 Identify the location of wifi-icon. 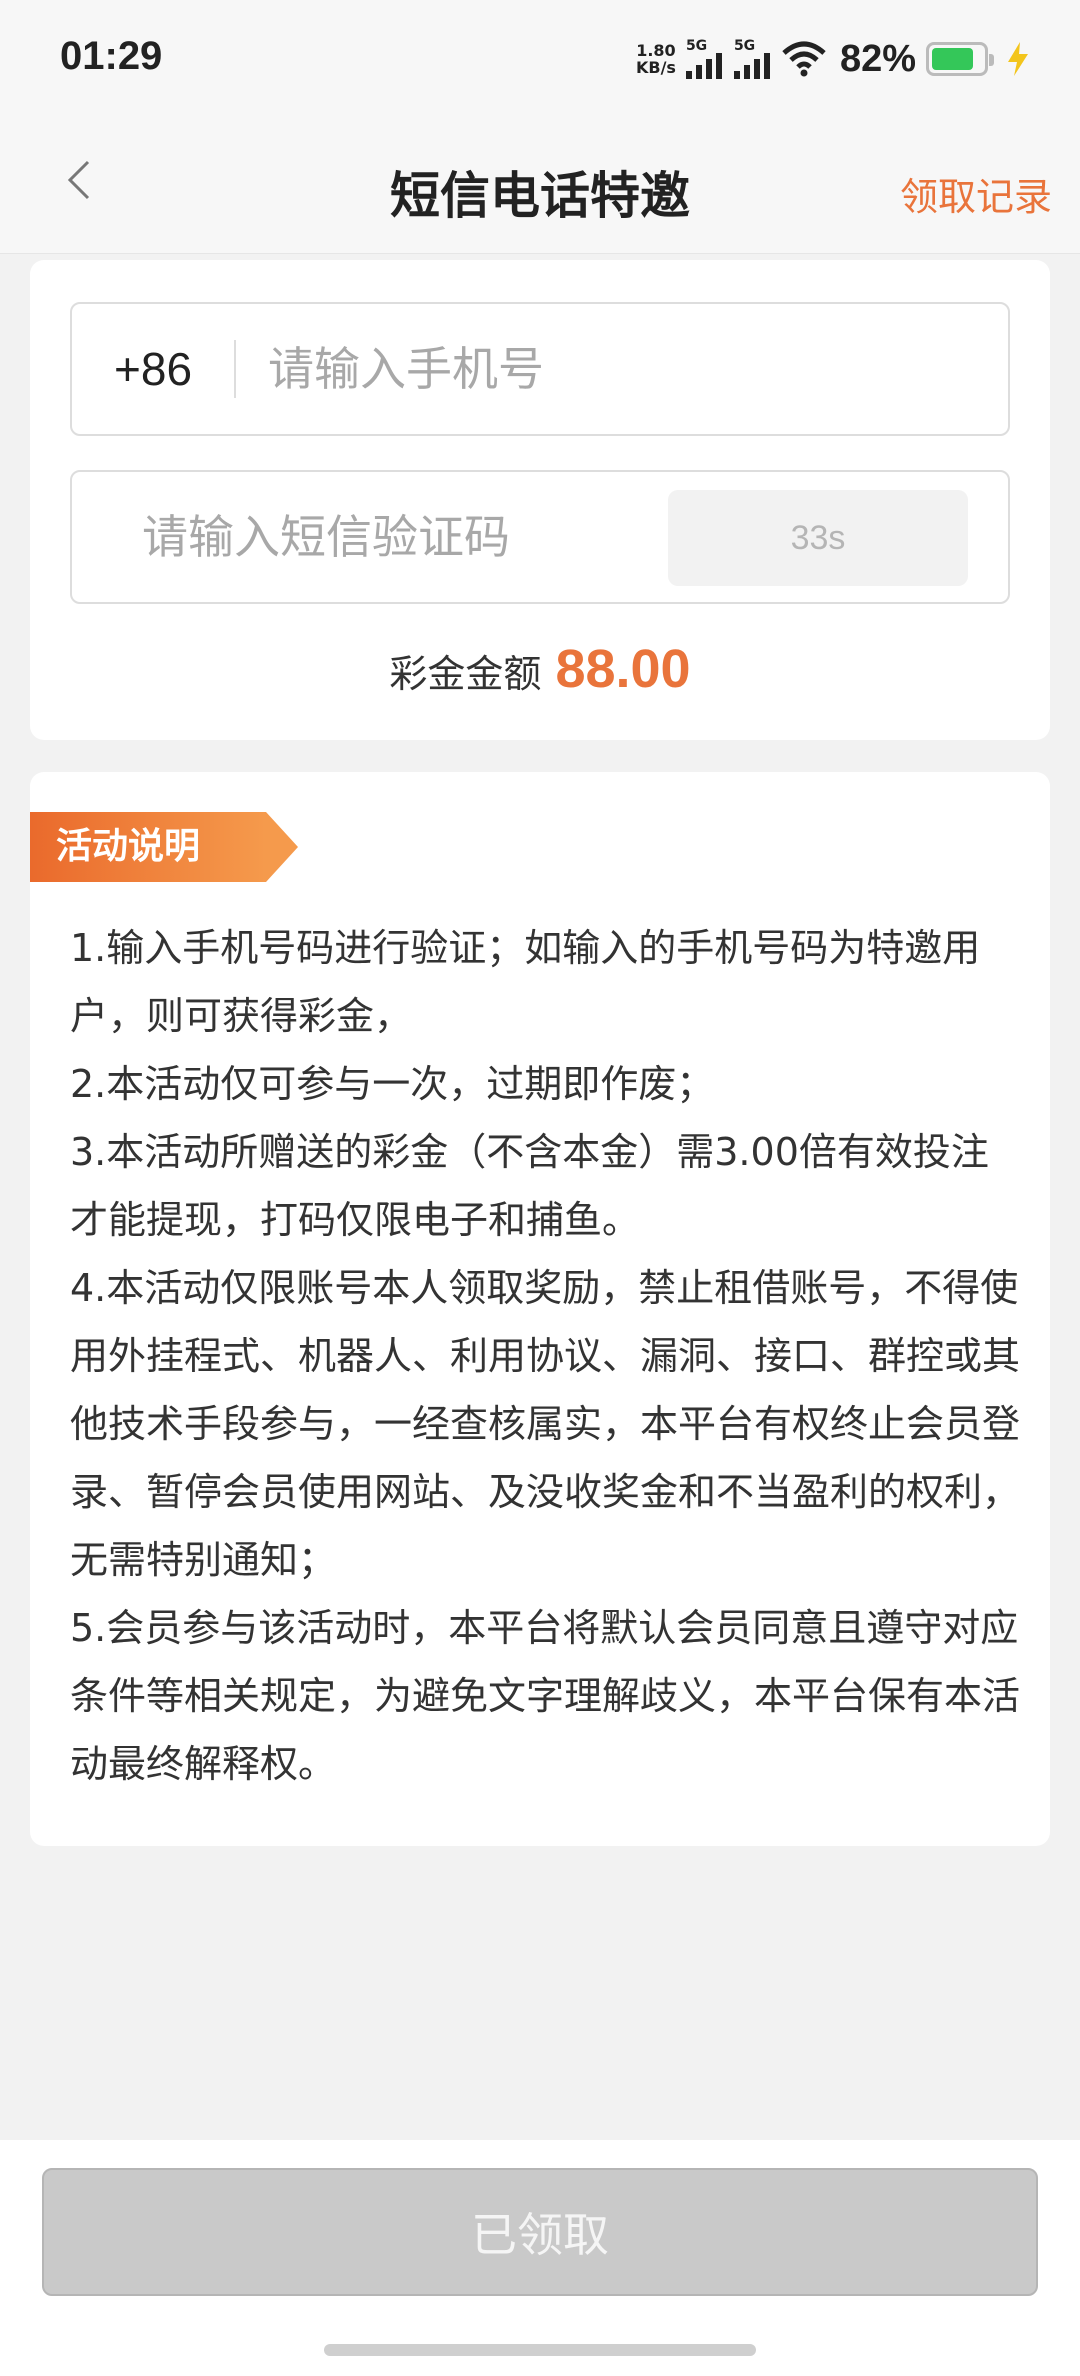
(804, 59).